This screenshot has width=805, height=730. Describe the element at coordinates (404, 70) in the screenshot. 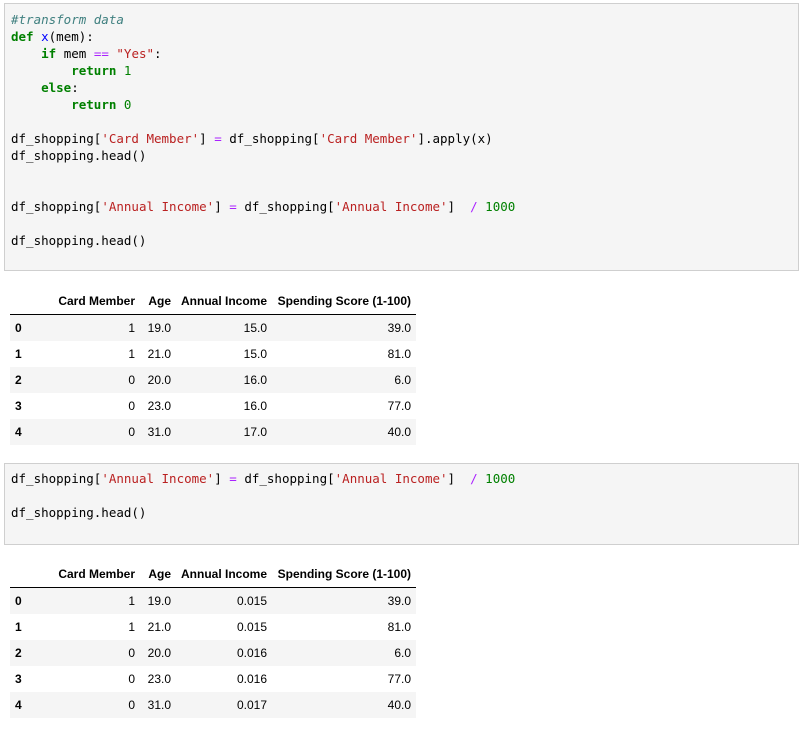

I see `code-line: return 1` at that location.